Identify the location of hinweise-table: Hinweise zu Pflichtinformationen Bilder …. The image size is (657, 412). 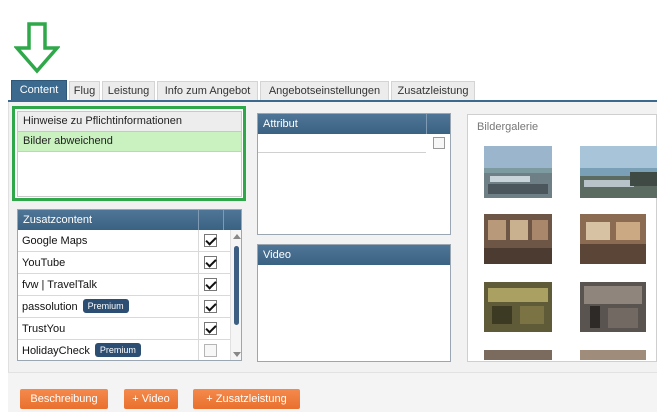
(129, 154).